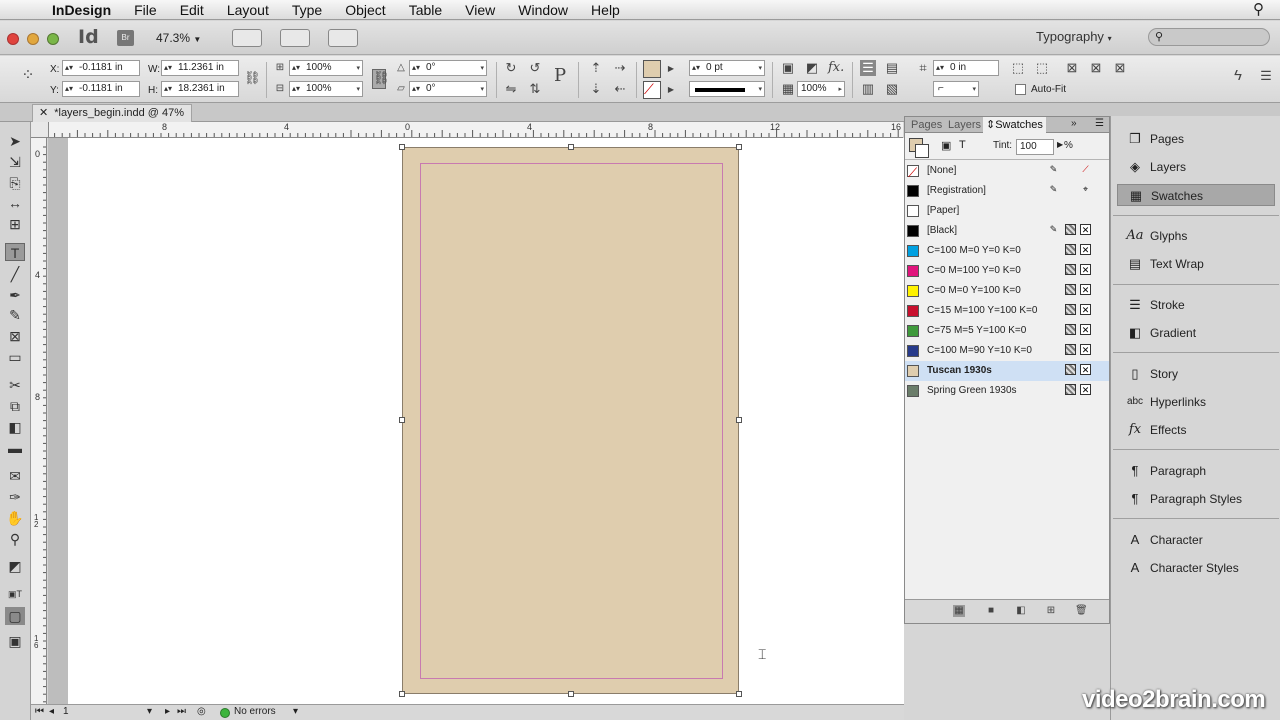 This screenshot has width=1280, height=720. I want to click on dock-character: A Character, so click(1196, 540).